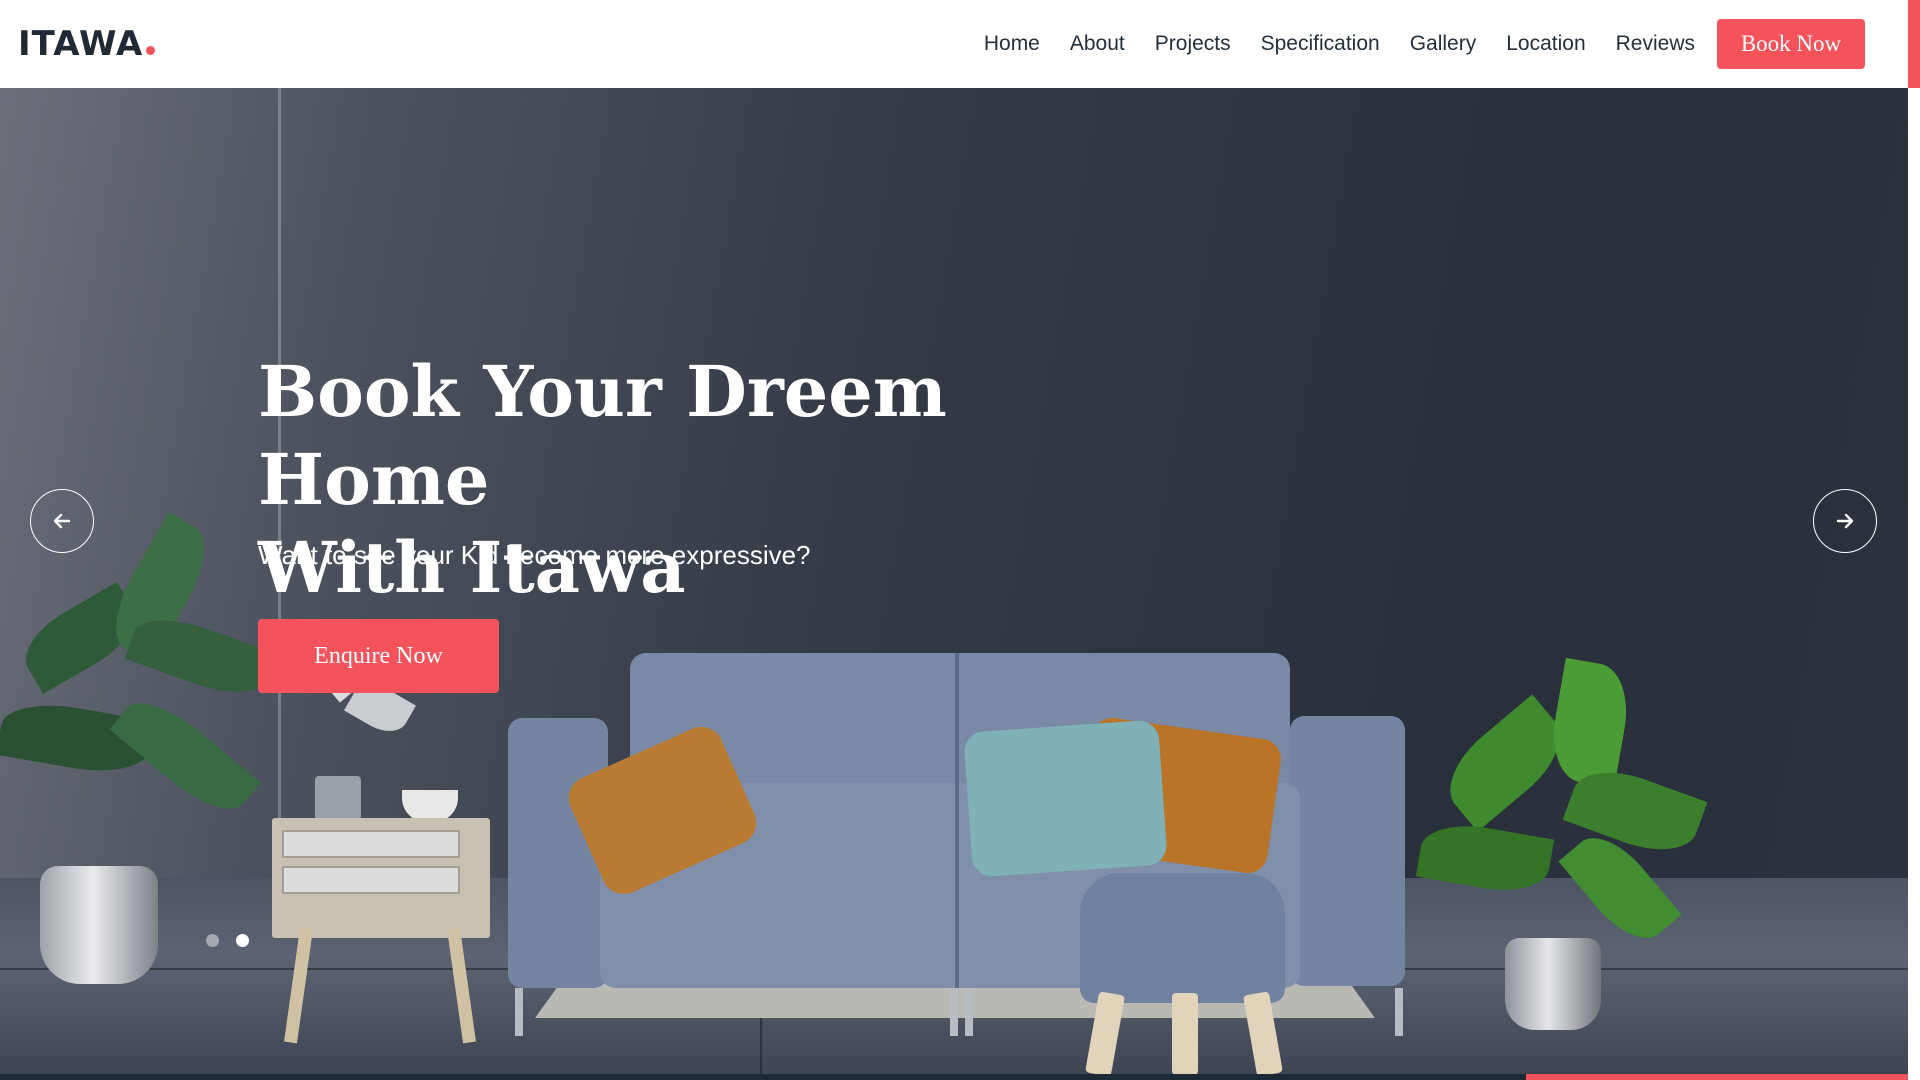 This screenshot has width=1920, height=1080. I want to click on hero-title: Book Your Dreem Home With Itawa, so click(708, 480).